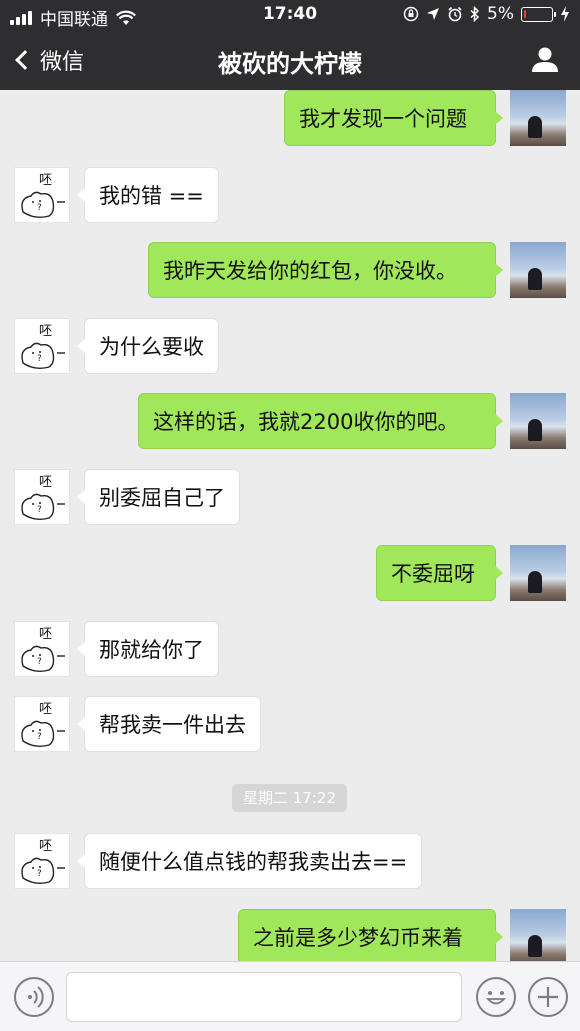 This screenshot has width=580, height=1031. Describe the element at coordinates (455, 14) in the screenshot. I see `alarm-icon` at that location.